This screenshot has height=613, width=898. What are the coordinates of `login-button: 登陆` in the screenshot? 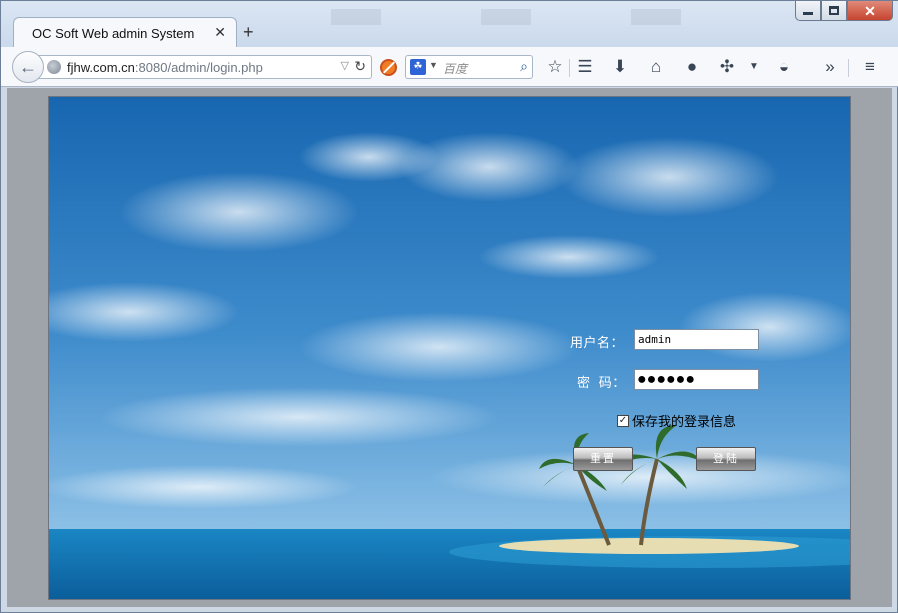 It's located at (726, 459).